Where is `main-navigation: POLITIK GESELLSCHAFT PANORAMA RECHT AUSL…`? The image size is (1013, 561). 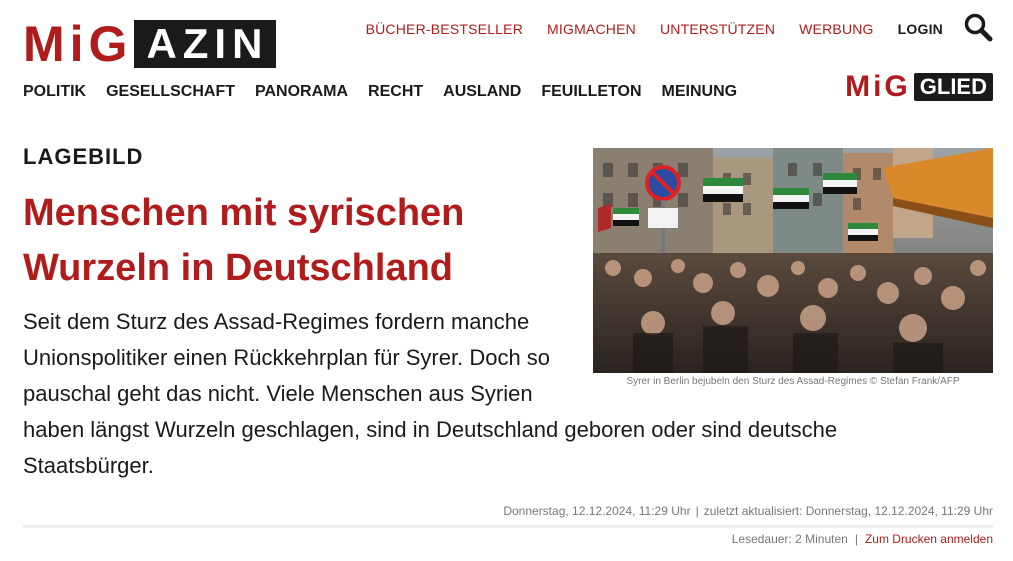
main-navigation: POLITIK GESELLSCHAFT PANORAMA RECHT AUSL… is located at coordinates (380, 92).